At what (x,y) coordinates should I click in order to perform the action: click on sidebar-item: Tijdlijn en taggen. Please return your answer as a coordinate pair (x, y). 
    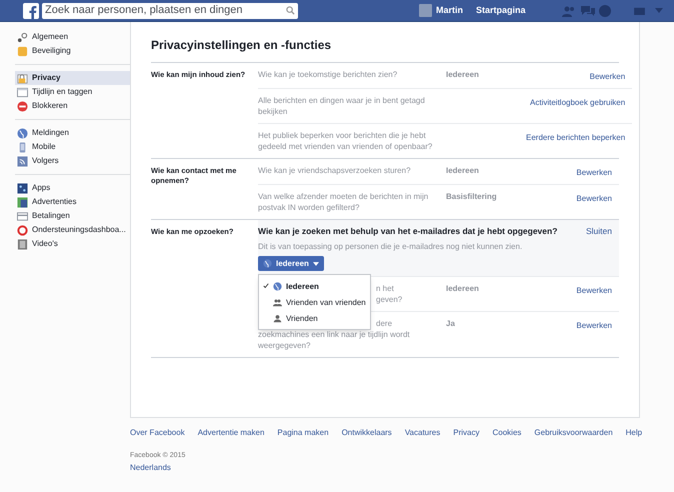
    Looking at the image, I should click on (72, 92).